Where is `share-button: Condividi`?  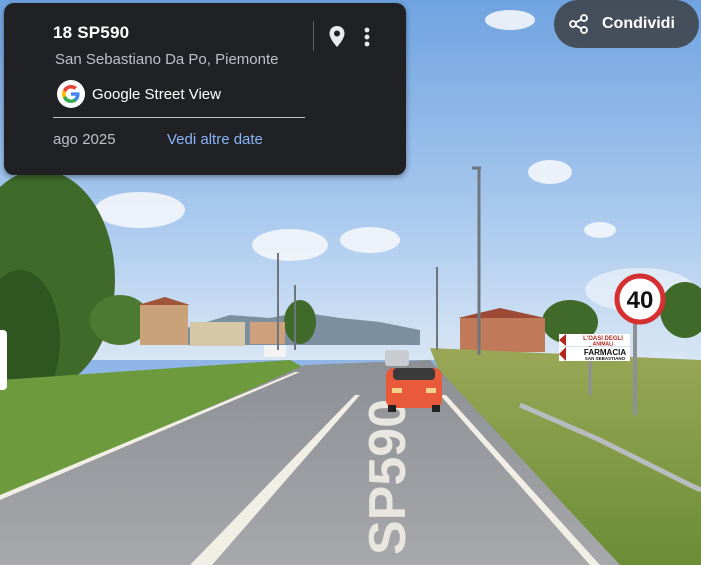 share-button: Condividi is located at coordinates (626, 24).